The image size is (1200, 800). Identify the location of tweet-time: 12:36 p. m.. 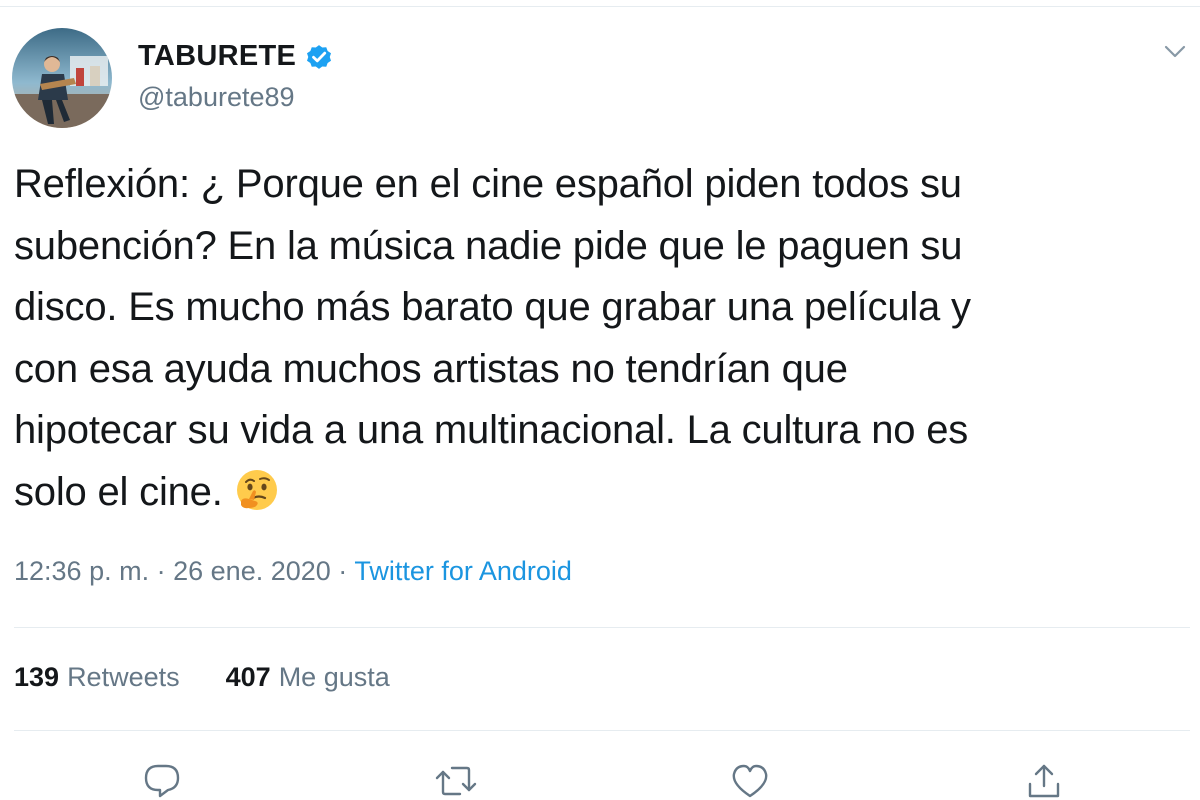
(81, 571).